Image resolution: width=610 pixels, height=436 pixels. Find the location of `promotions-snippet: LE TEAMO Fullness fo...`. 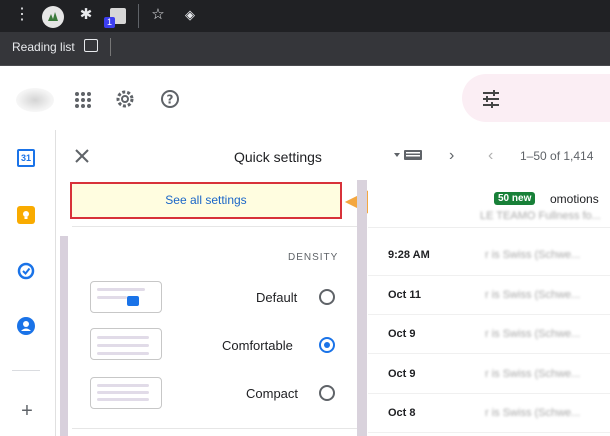

promotions-snippet: LE TEAMO Fullness fo... is located at coordinates (540, 216).